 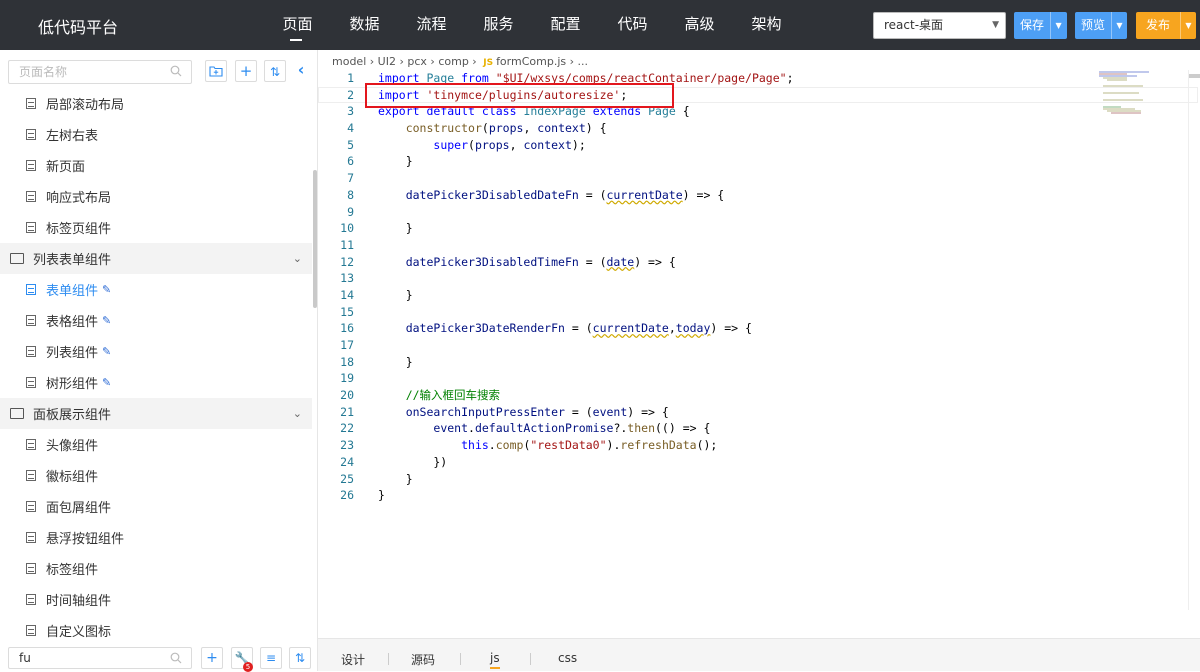 I want to click on add-page-button: +, so click(x=246, y=71).